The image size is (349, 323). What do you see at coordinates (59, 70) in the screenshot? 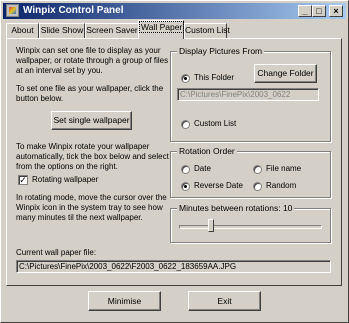
I see `intro-text-3: at an interval set by you.` at bounding box center [59, 70].